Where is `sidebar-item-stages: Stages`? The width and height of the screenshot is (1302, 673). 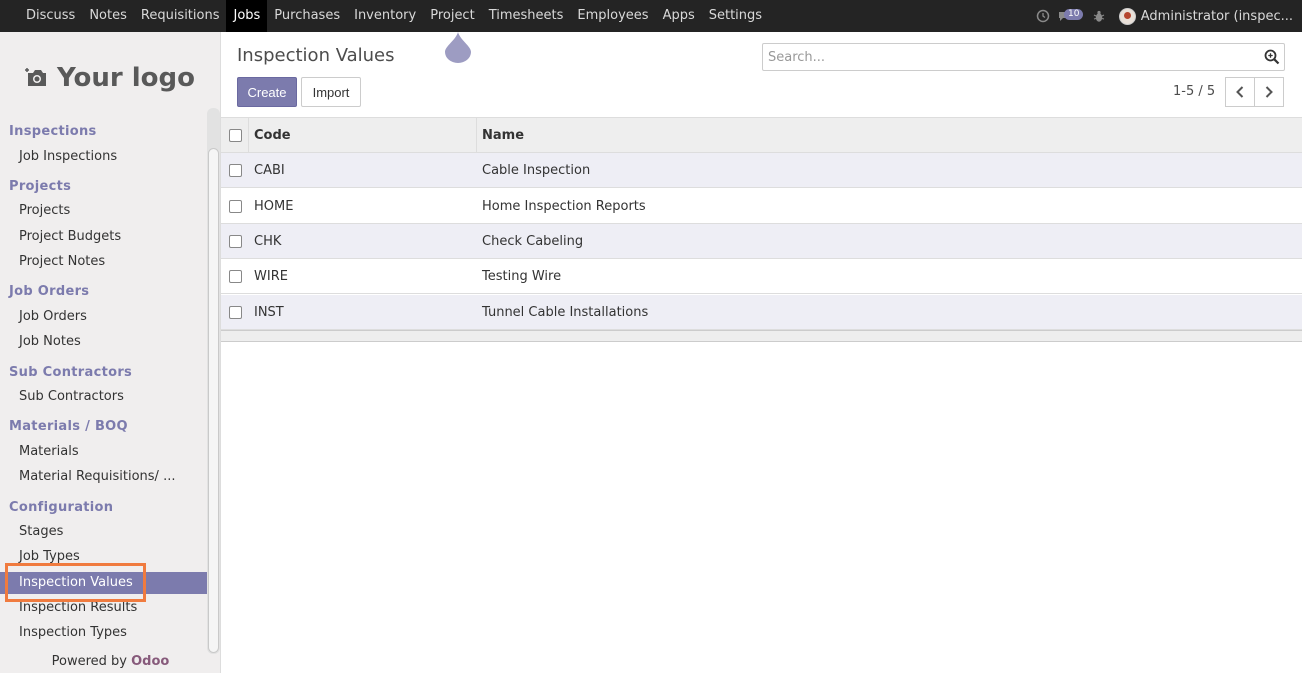 sidebar-item-stages: Stages is located at coordinates (103, 532).